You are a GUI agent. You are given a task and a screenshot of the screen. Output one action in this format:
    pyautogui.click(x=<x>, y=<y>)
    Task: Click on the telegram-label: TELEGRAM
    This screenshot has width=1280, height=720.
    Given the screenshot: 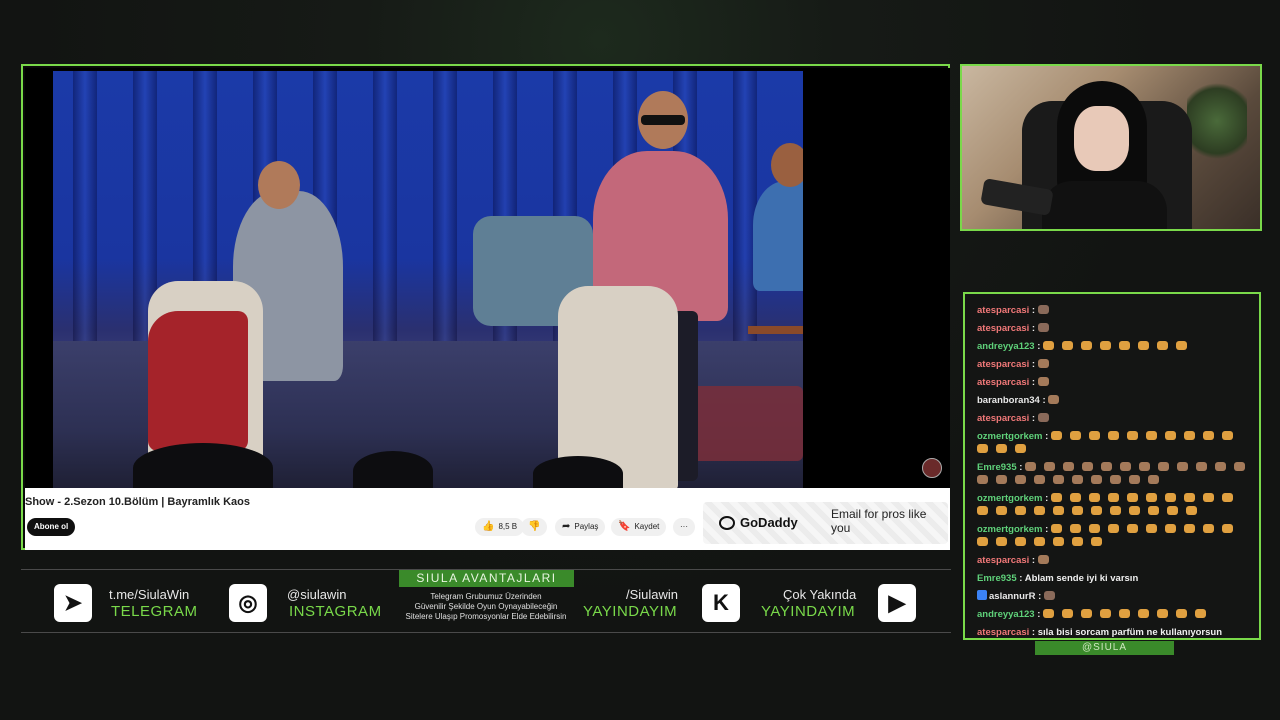 What is the action you would take?
    pyautogui.click(x=154, y=611)
    